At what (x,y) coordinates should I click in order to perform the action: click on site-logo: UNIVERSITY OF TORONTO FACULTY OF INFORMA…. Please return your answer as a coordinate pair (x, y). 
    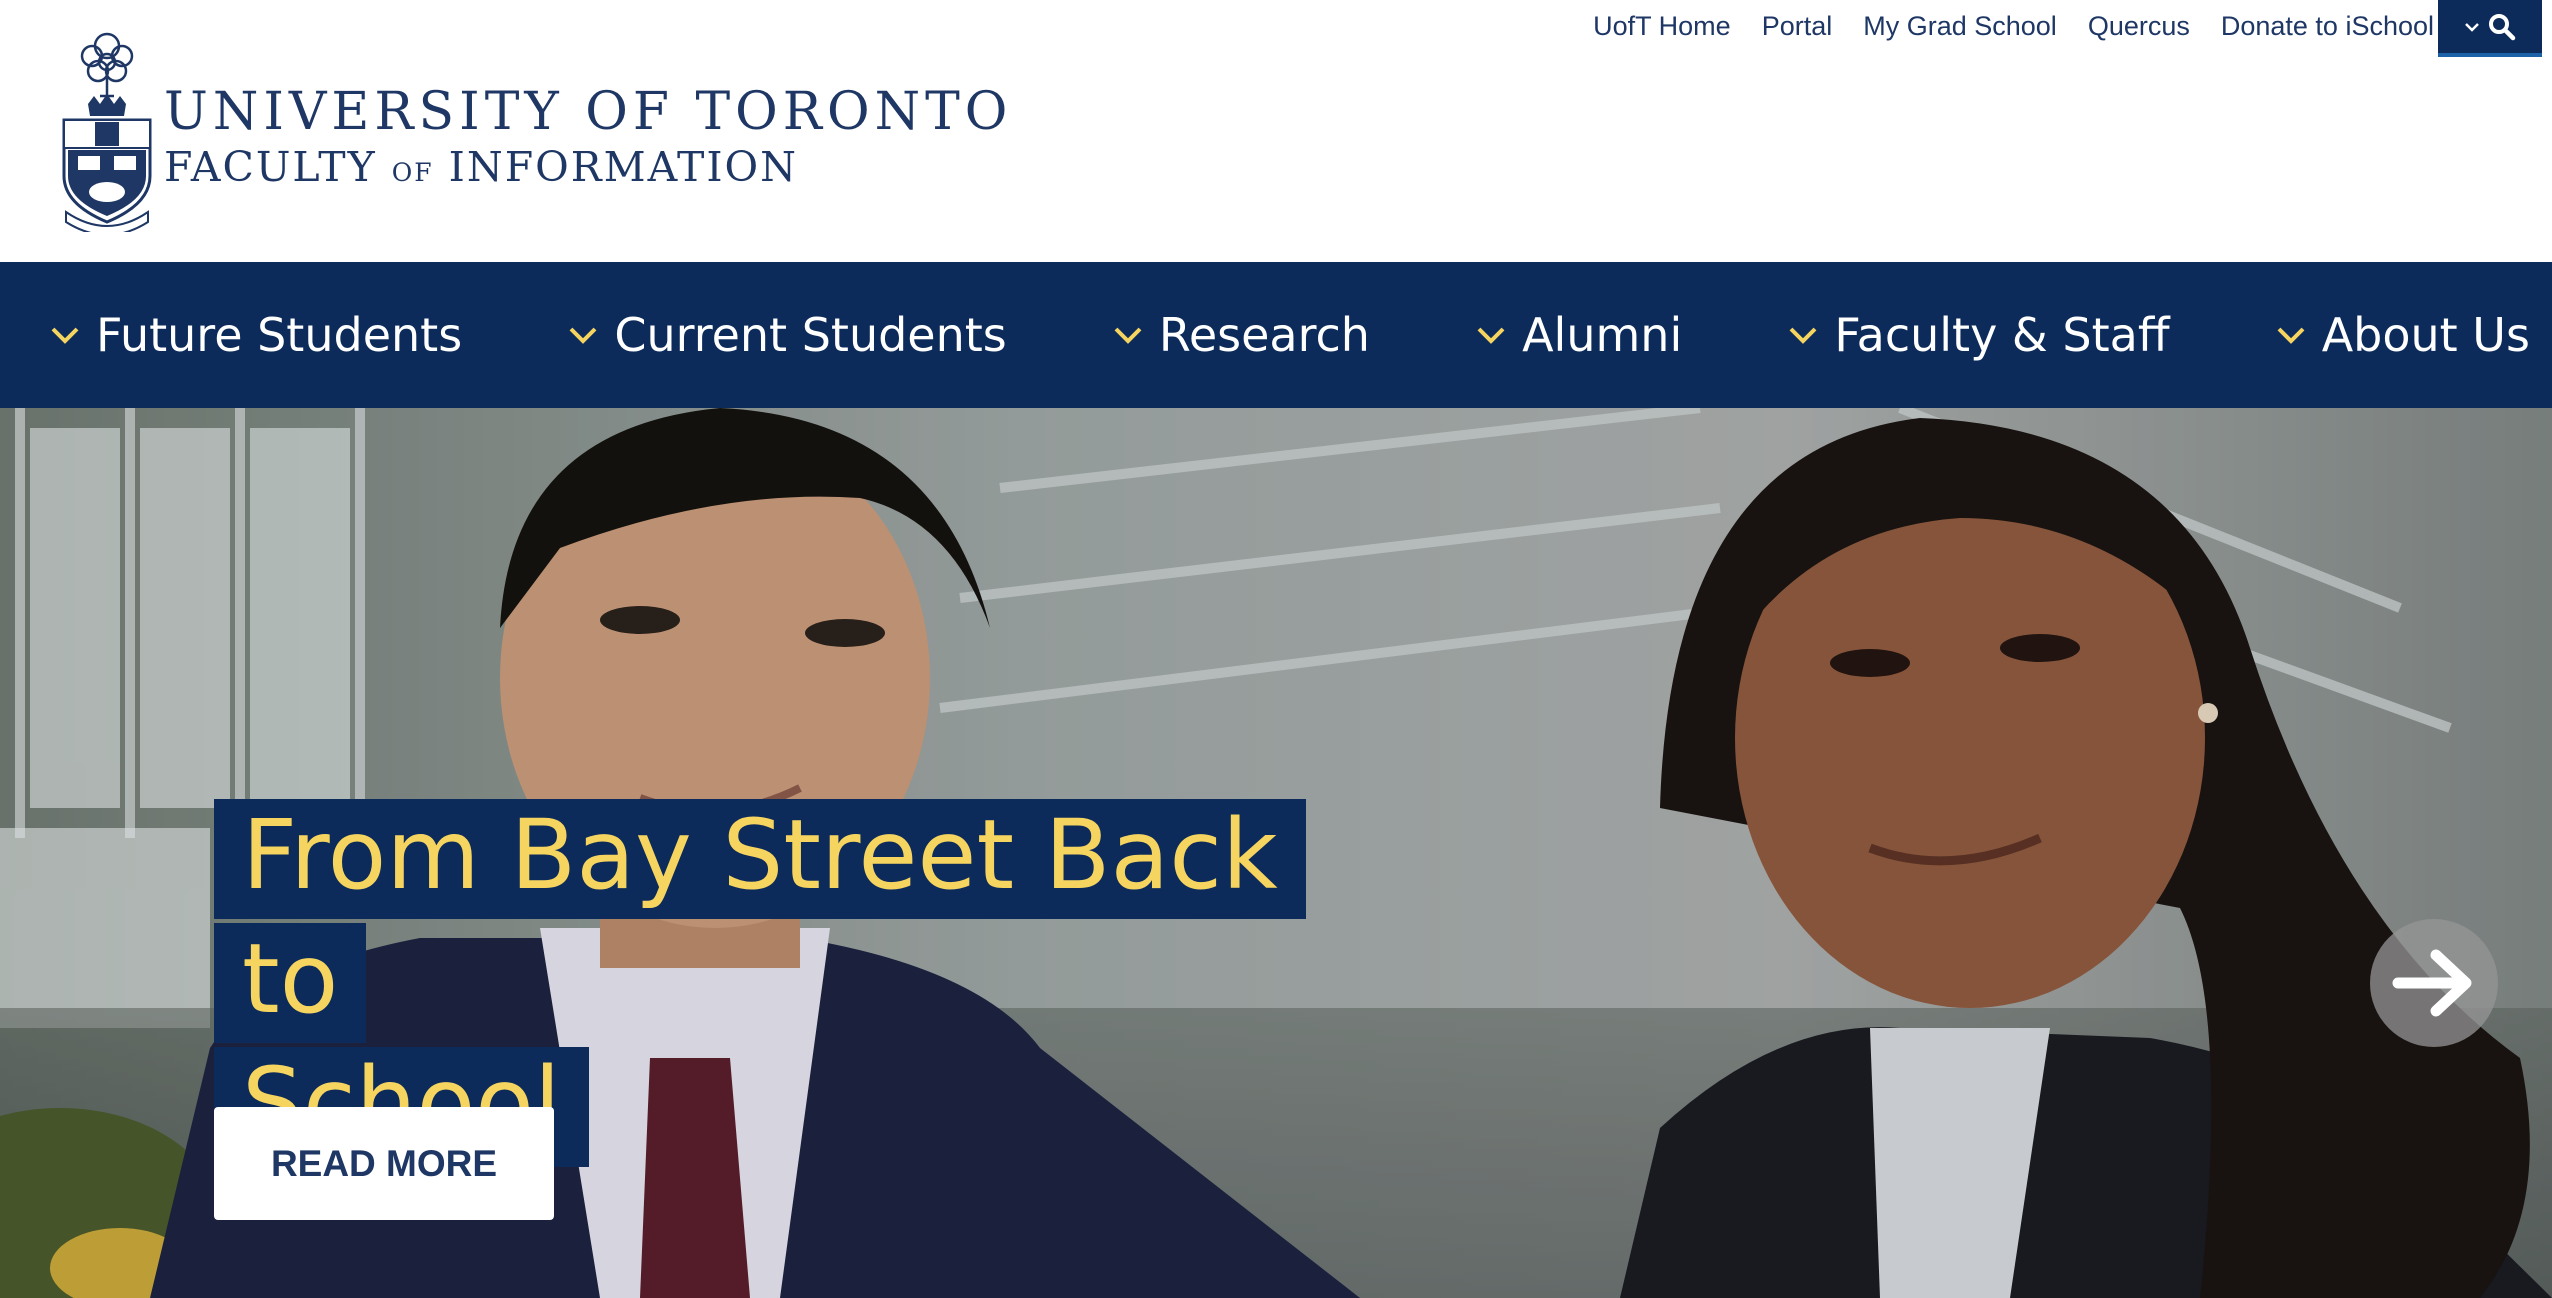
    Looking at the image, I should click on (532, 129).